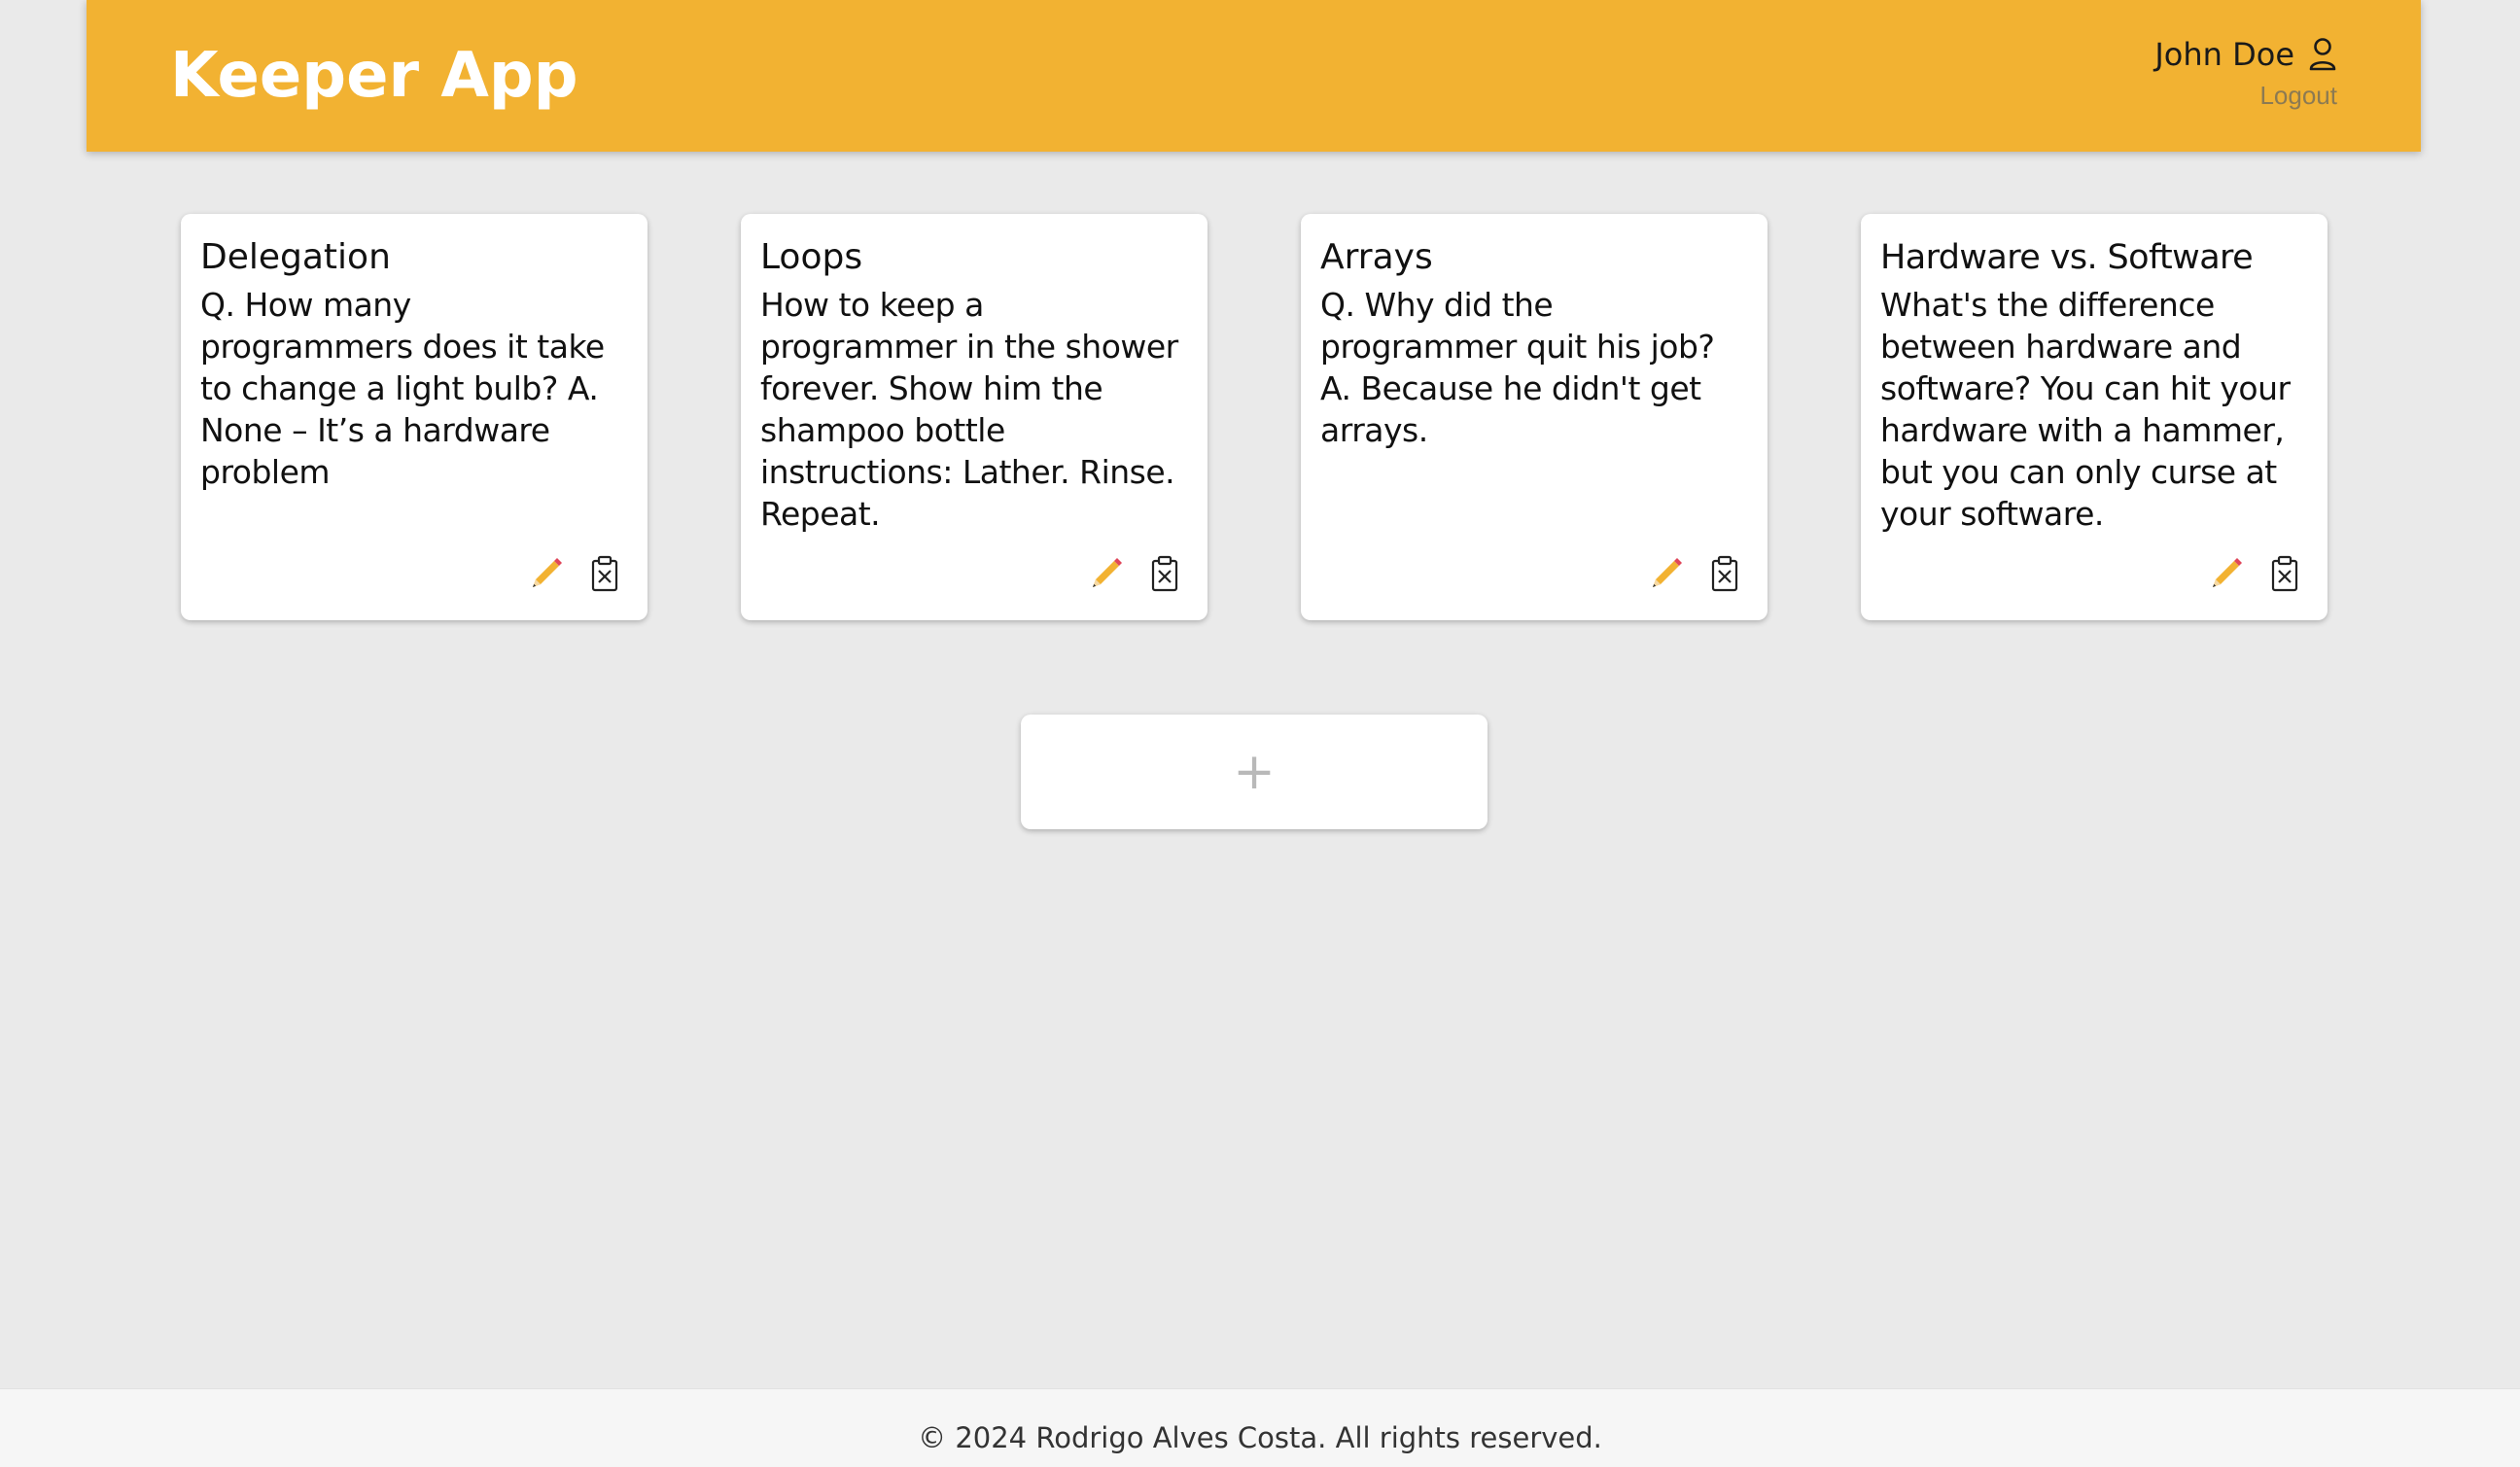 This screenshot has width=2520, height=1467. Describe the element at coordinates (1254, 76) in the screenshot. I see `app-header: Keeper App John Doe Logout` at that location.